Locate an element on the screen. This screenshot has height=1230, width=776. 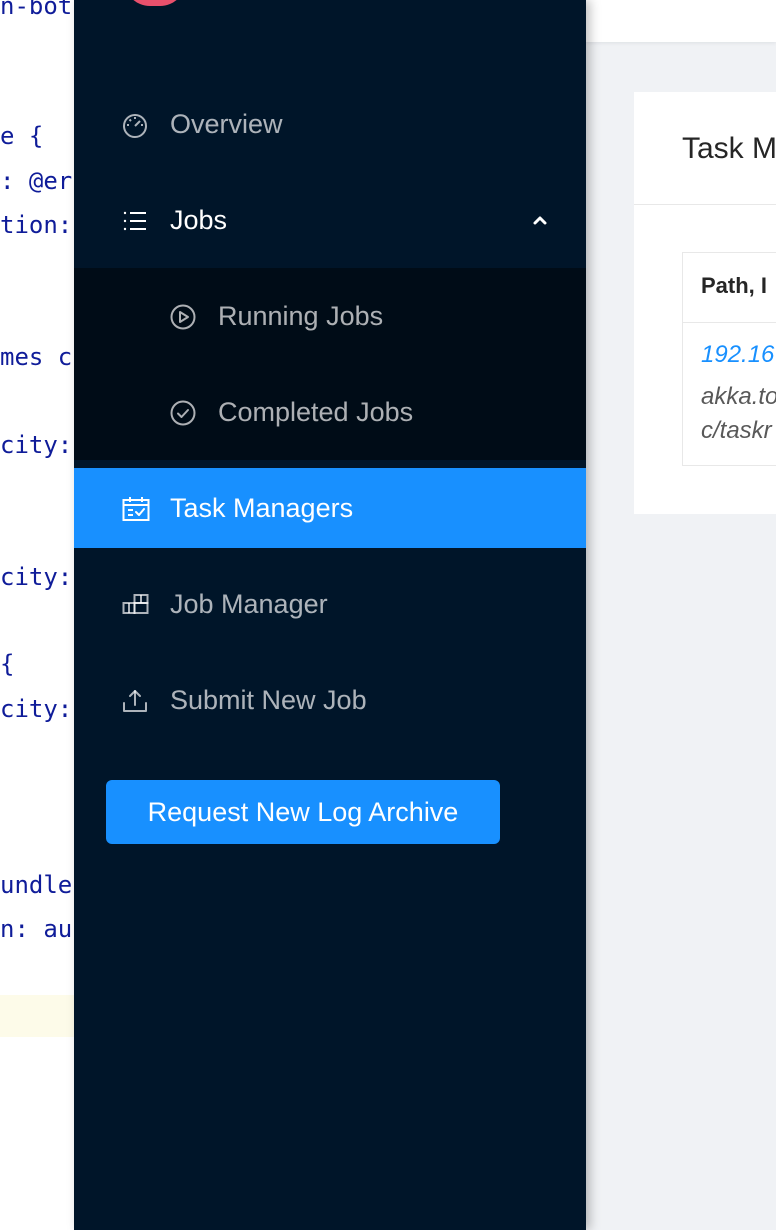
upload-icon is located at coordinates (135, 701).